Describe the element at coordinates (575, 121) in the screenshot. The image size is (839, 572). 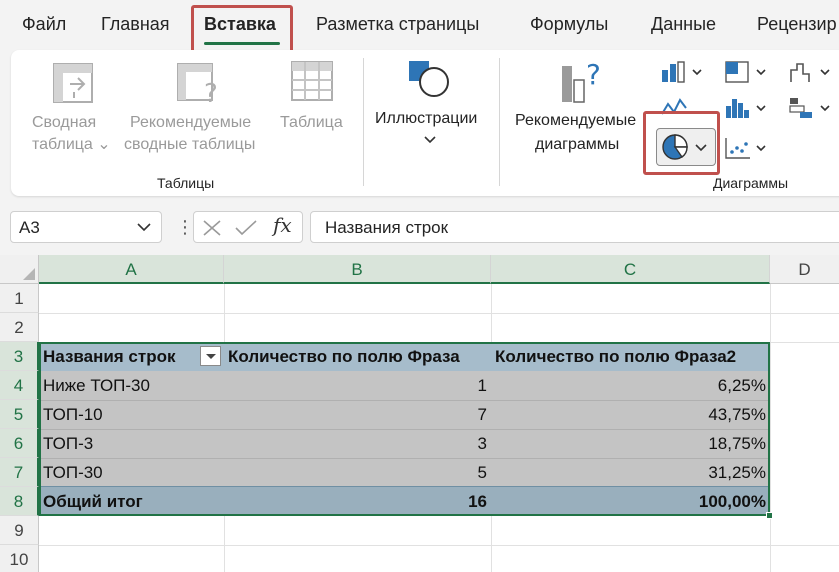
I see `recommended-charts-label-1: Рекомендуемые` at that location.